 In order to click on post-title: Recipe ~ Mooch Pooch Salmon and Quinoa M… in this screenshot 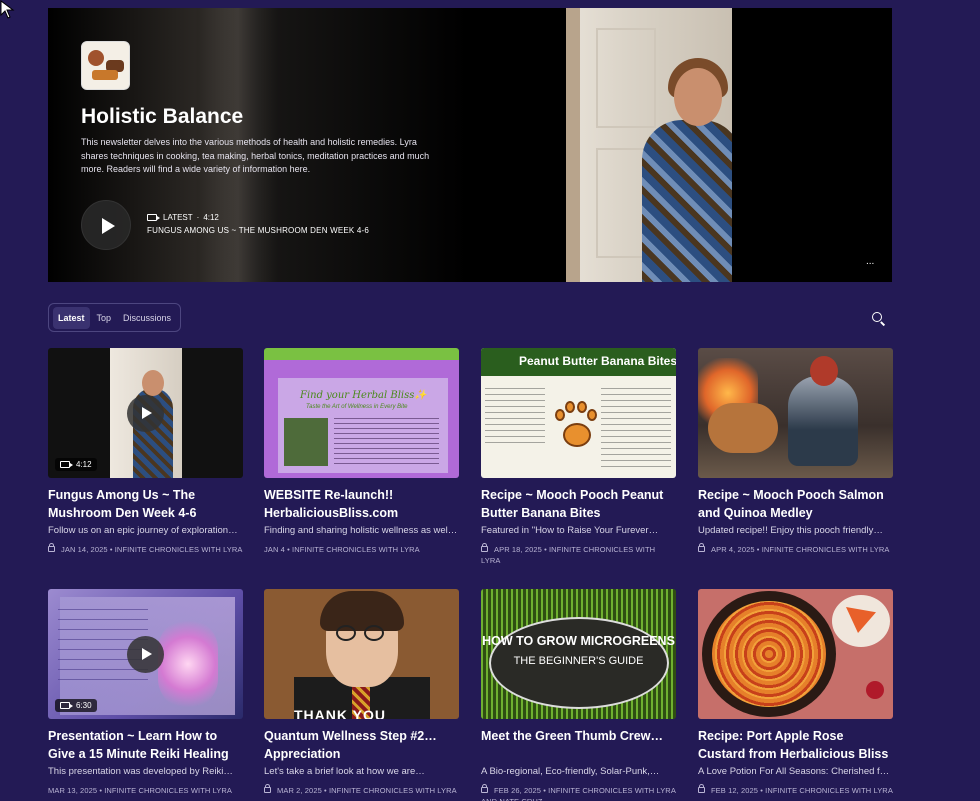, I will do `click(795, 504)`.